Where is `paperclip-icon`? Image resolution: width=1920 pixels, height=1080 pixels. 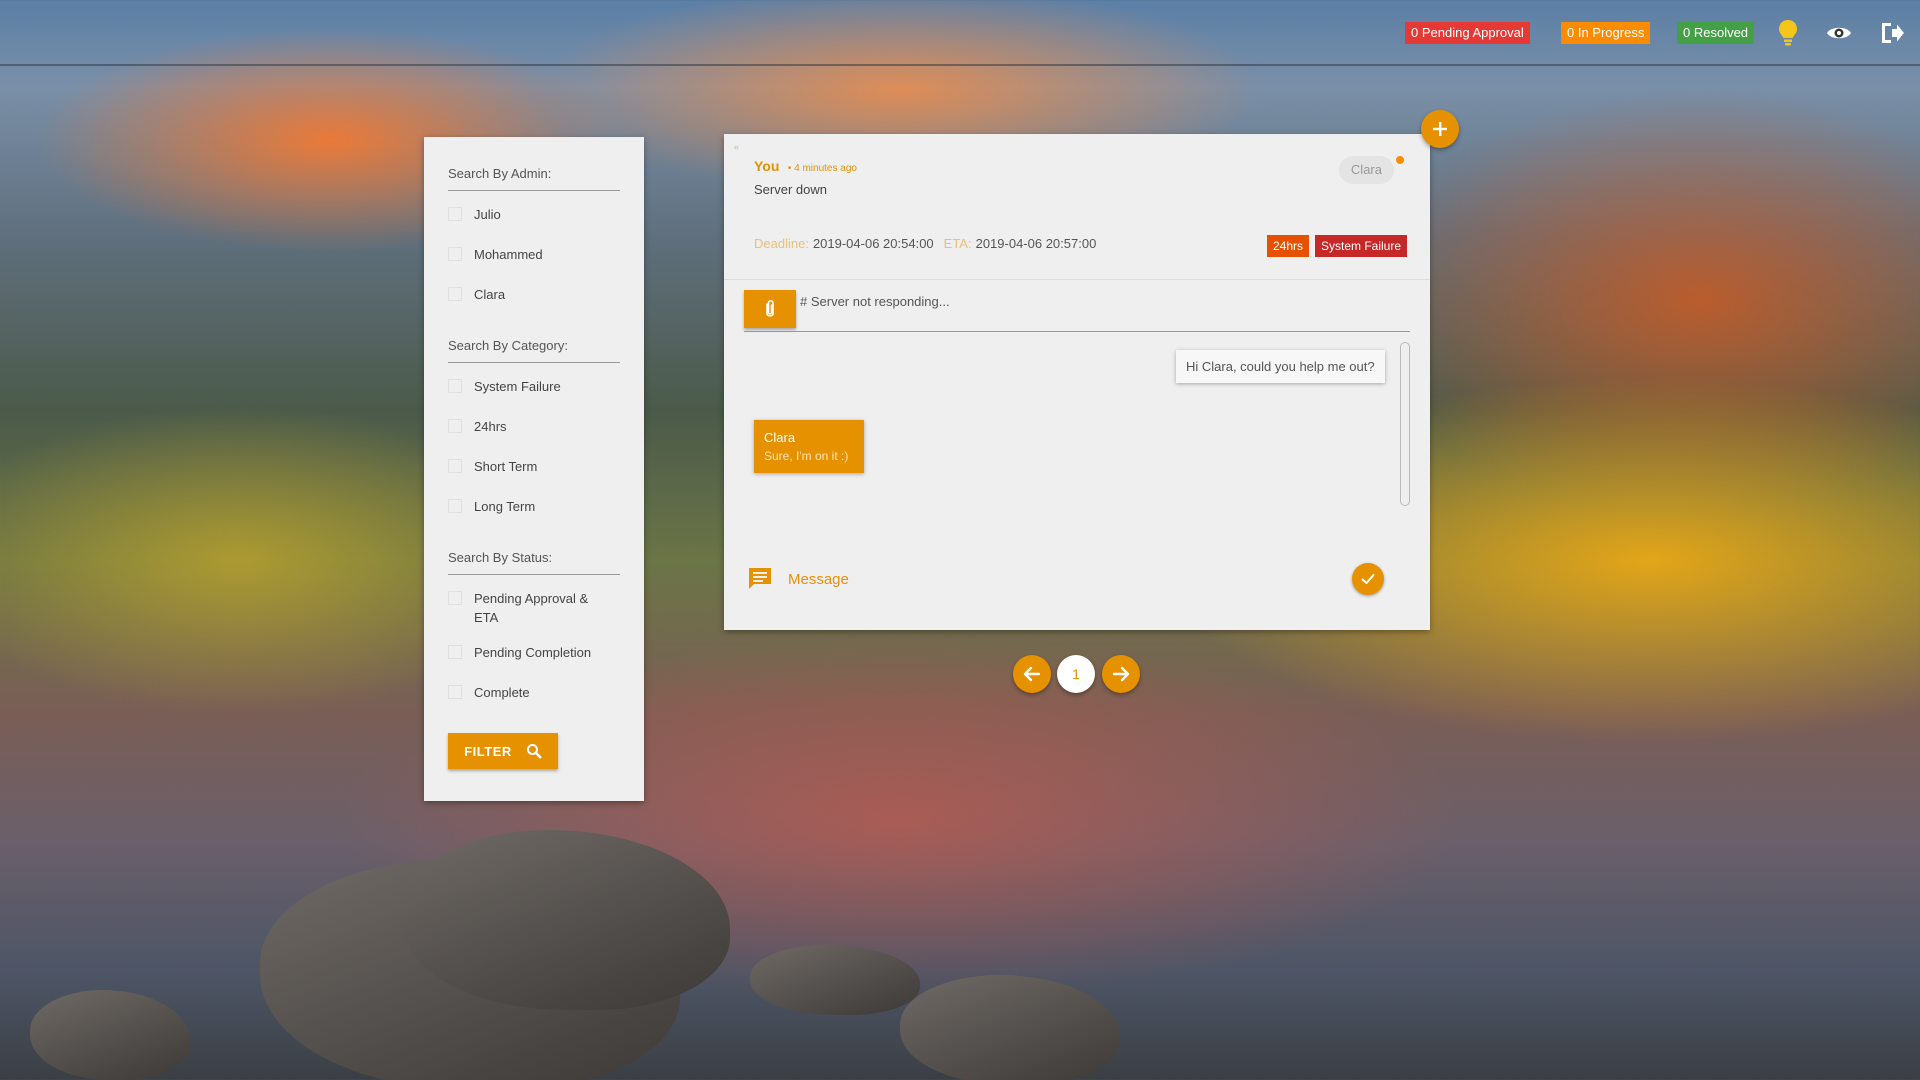 paperclip-icon is located at coordinates (770, 308).